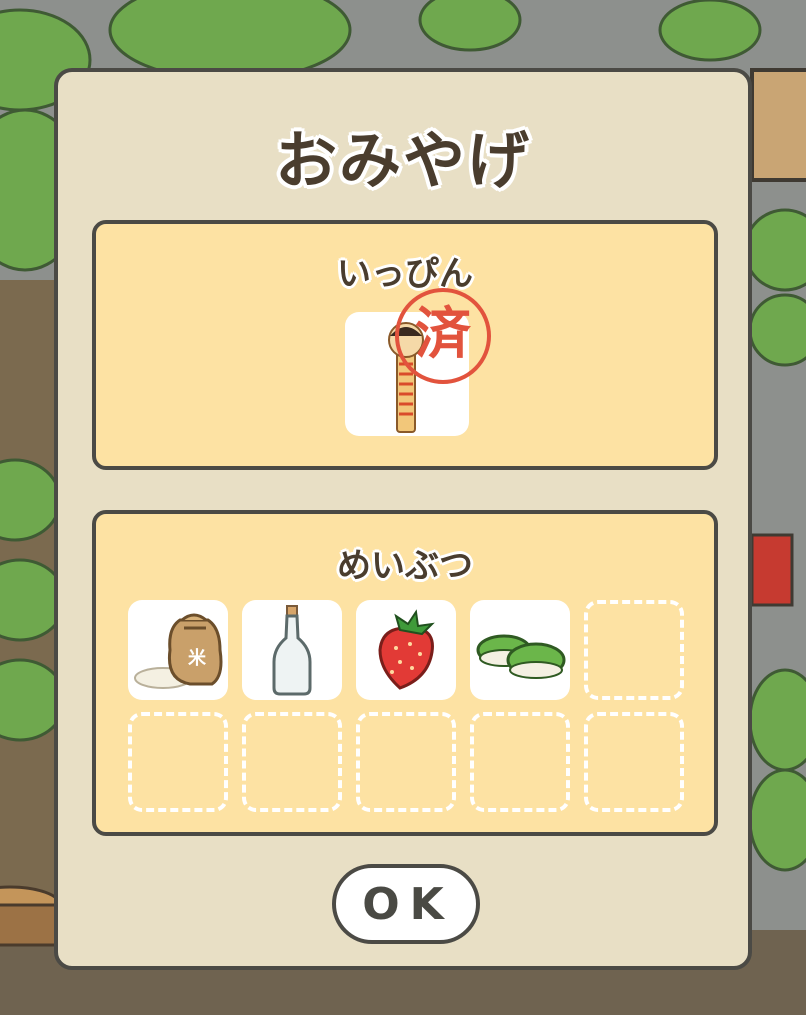 This screenshot has width=806, height=1015. I want to click on goods-slot-rice: 米, so click(178, 650).